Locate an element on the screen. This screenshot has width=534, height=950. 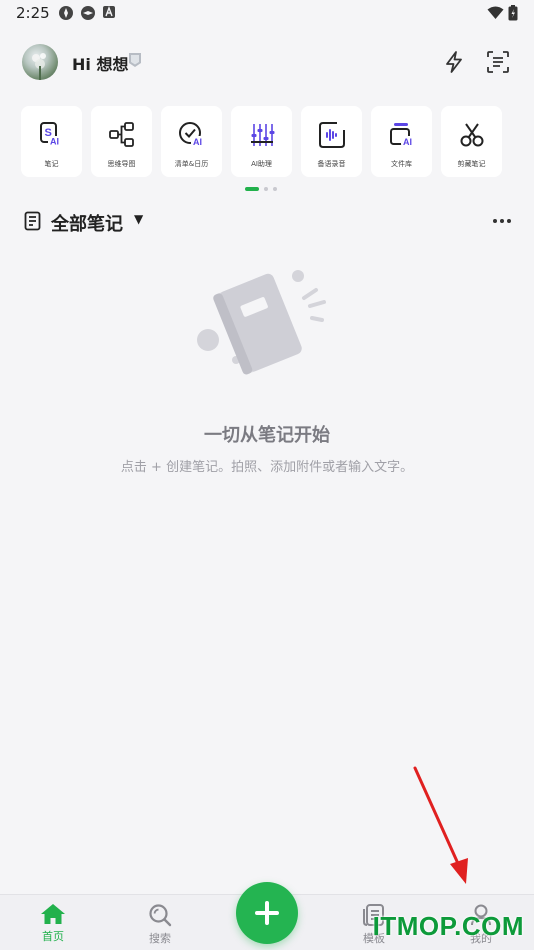
empty-state-title: 一切从笔记开始 is located at coordinates (267, 435).